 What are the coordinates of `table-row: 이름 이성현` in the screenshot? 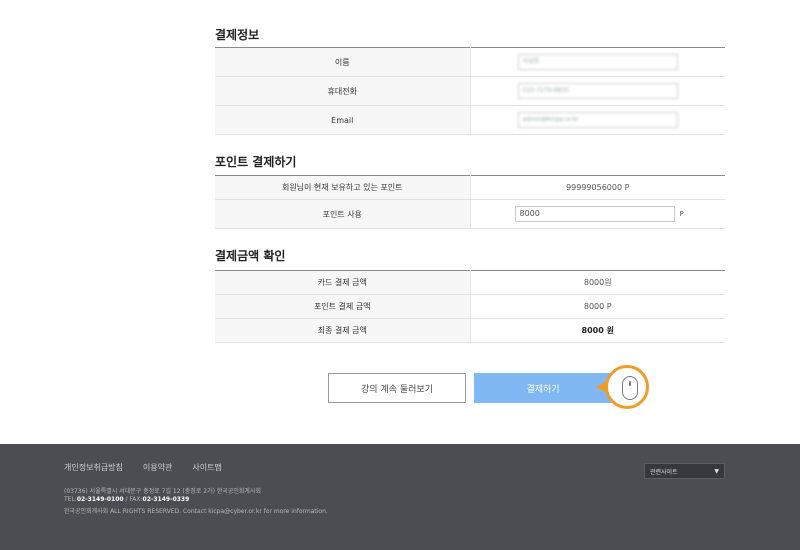 It's located at (470, 62).